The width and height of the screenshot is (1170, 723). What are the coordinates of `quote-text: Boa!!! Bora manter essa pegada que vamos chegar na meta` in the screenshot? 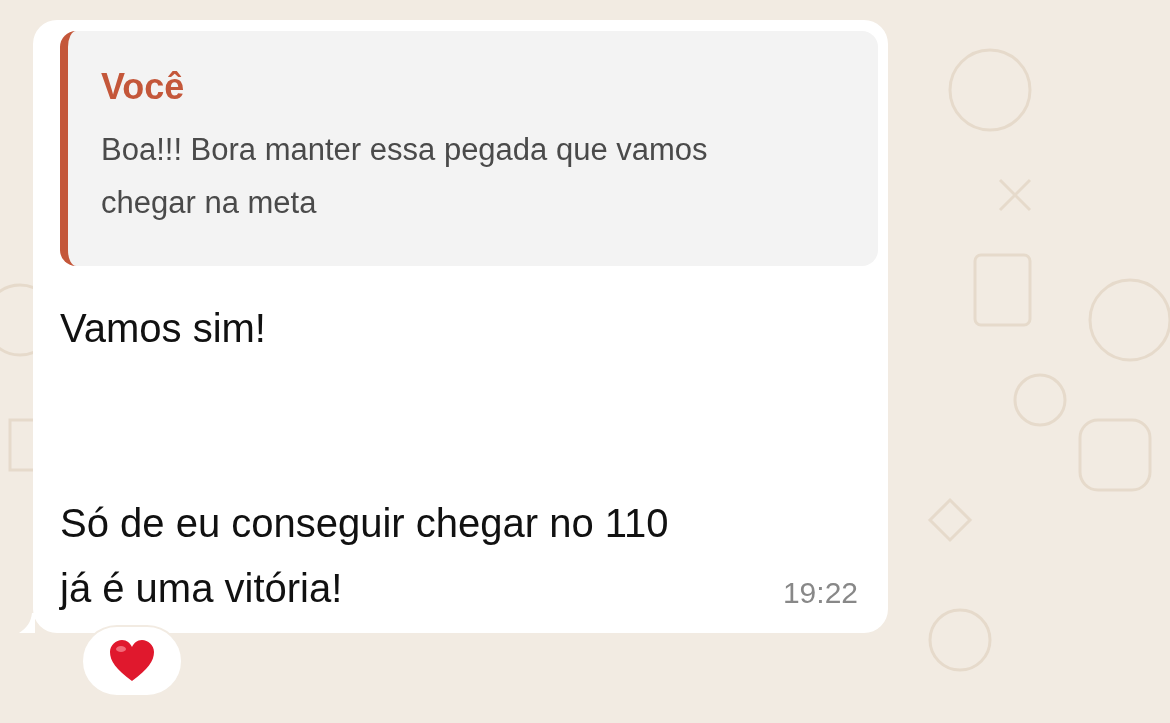 It's located at (405, 176).